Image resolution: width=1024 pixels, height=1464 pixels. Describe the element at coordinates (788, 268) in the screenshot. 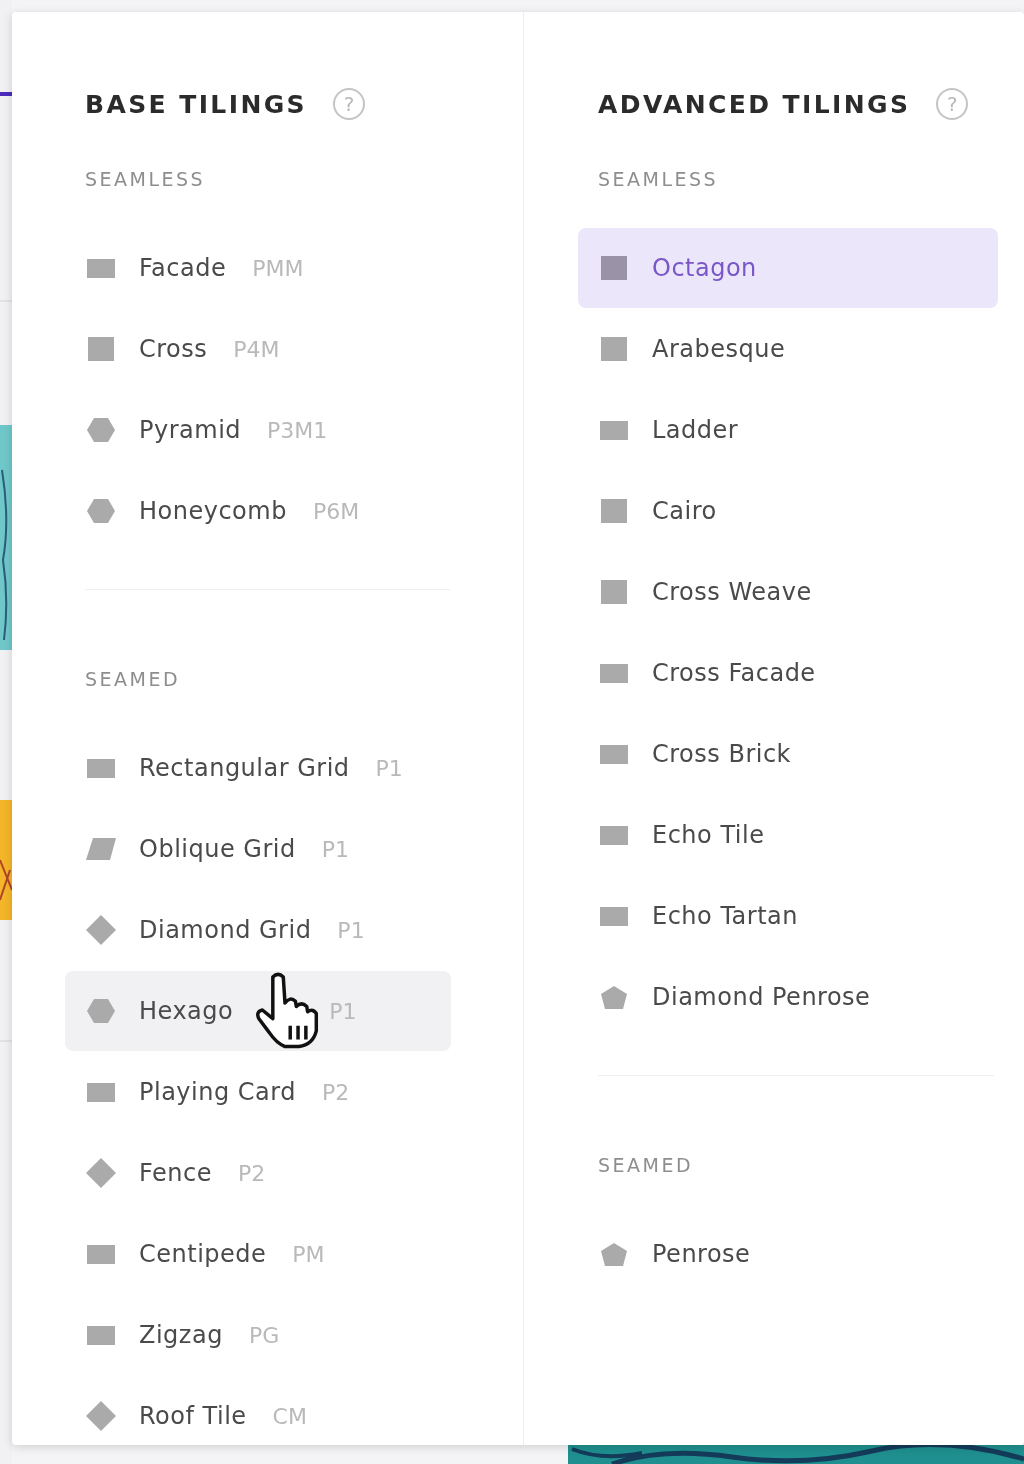

I see `tiling-option: Octagon` at that location.